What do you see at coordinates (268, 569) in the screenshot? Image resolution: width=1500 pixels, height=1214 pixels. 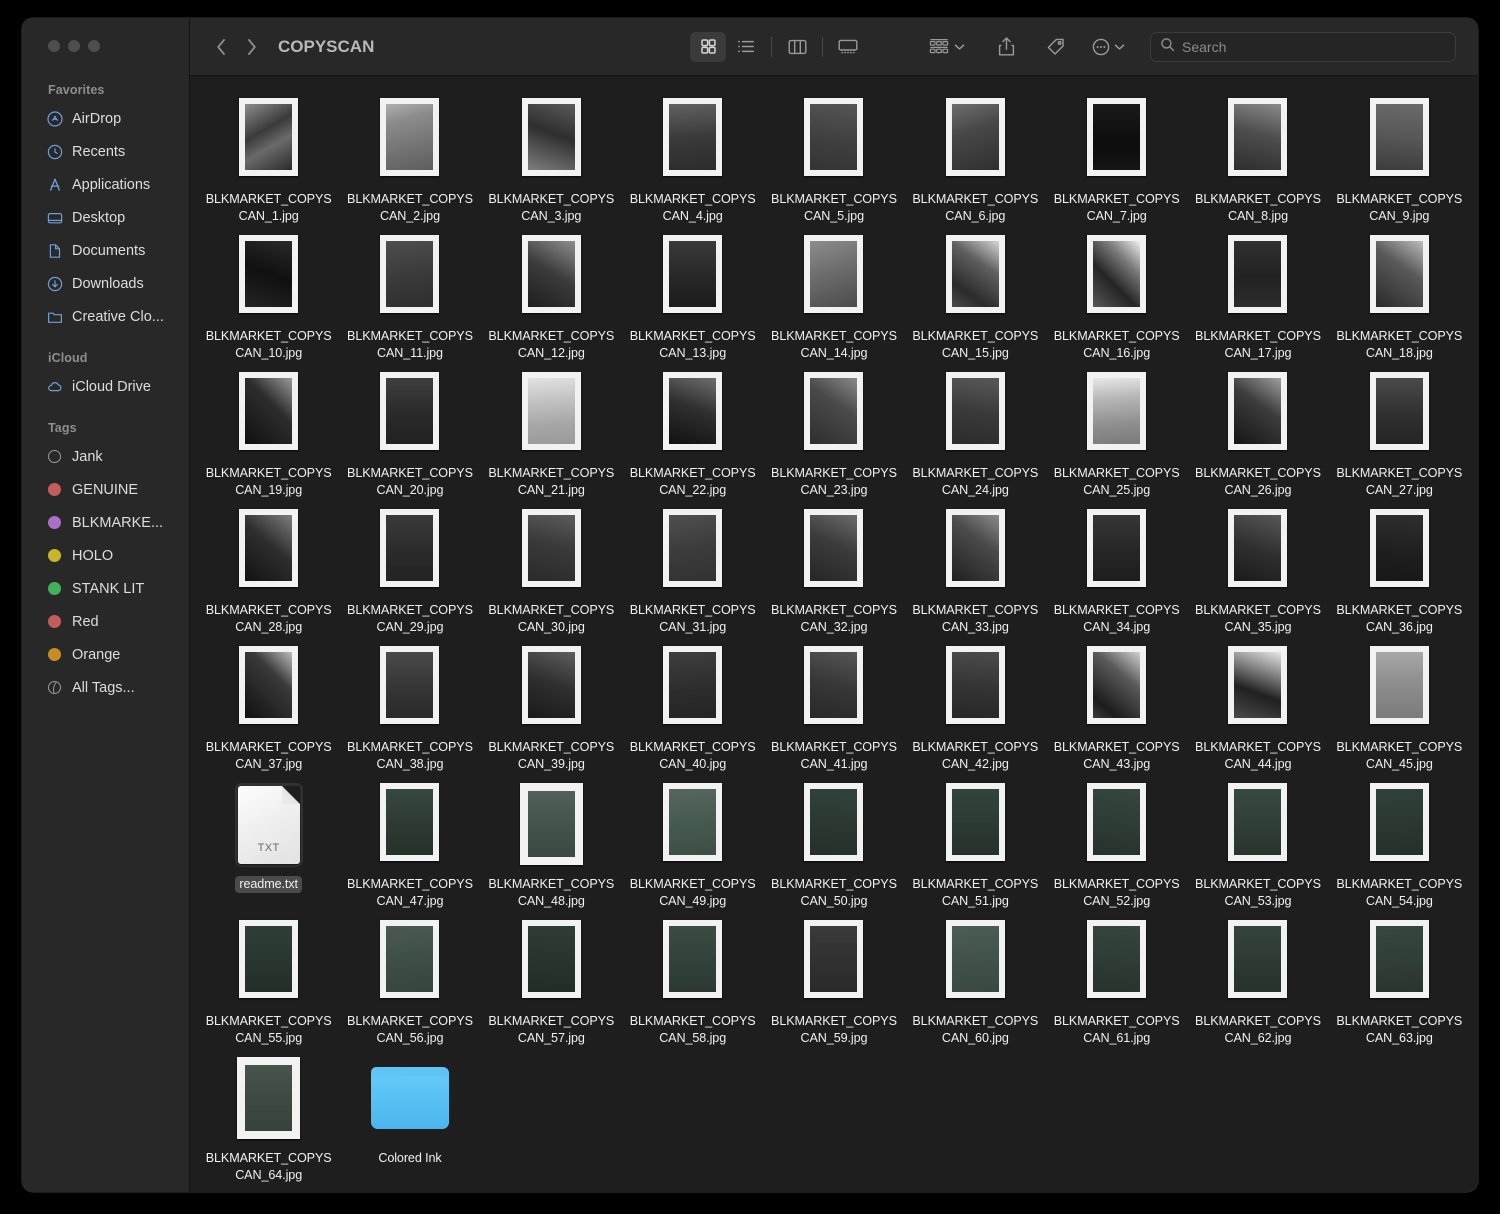 I see `file-item: BLKMARKET_COPYSCAN_28.jpg` at bounding box center [268, 569].